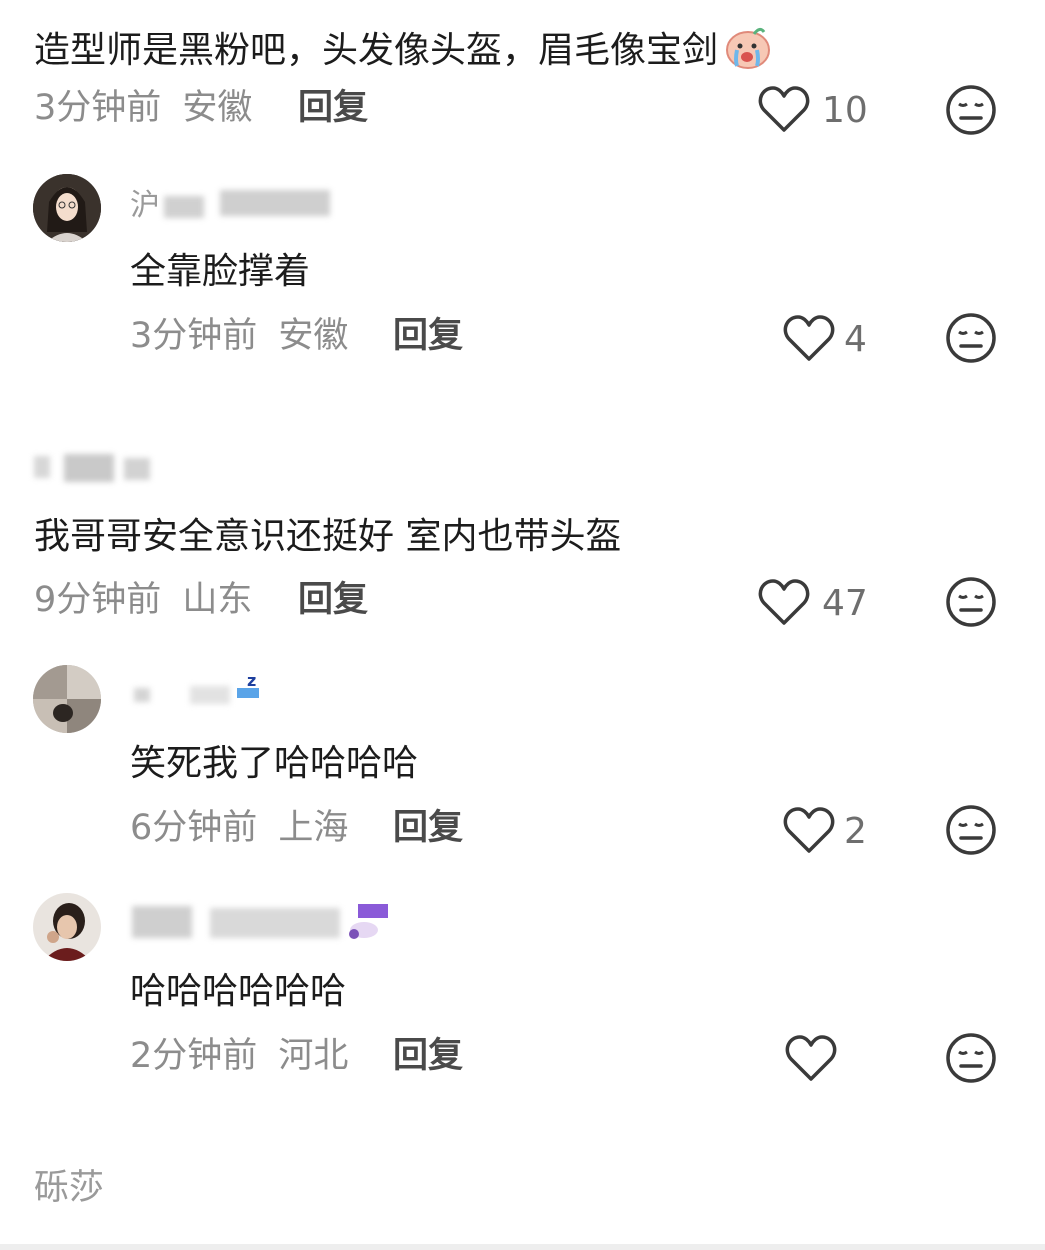 The image size is (1045, 1250). I want to click on like-count: 4, so click(855, 339).